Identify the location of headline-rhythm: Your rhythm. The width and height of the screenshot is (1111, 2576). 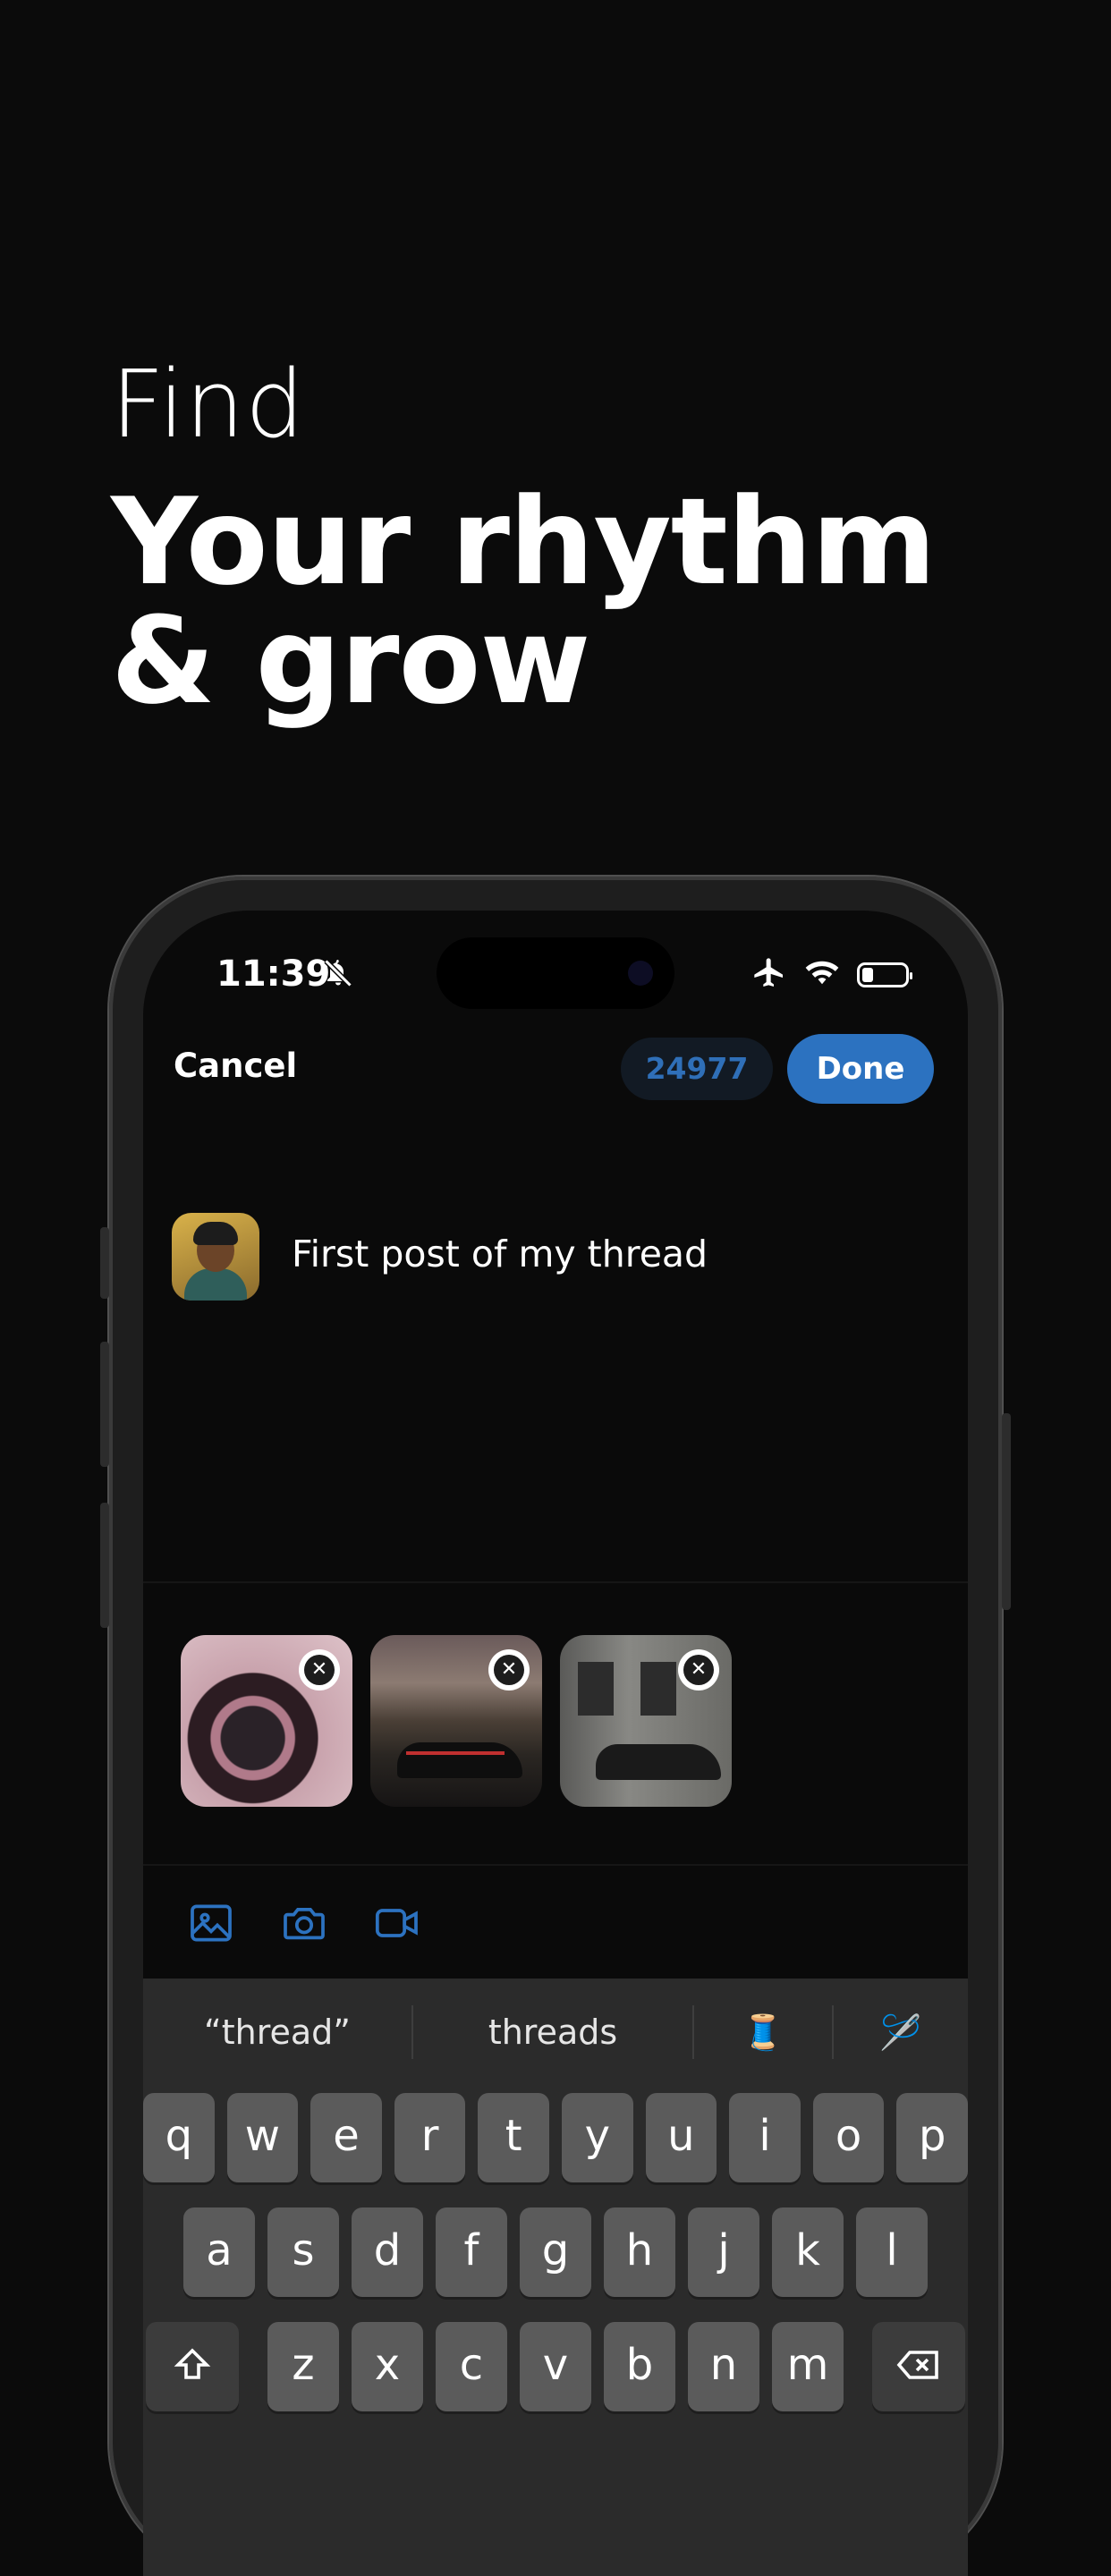
(524, 542).